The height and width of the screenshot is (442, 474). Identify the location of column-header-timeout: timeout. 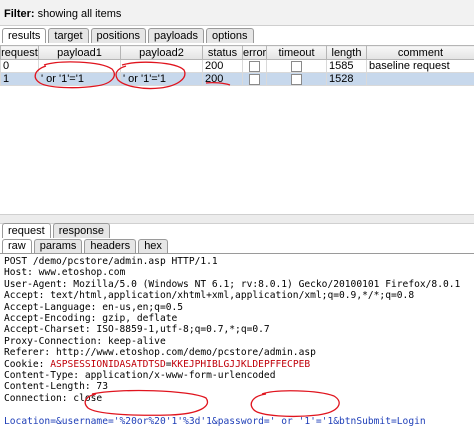
(297, 53).